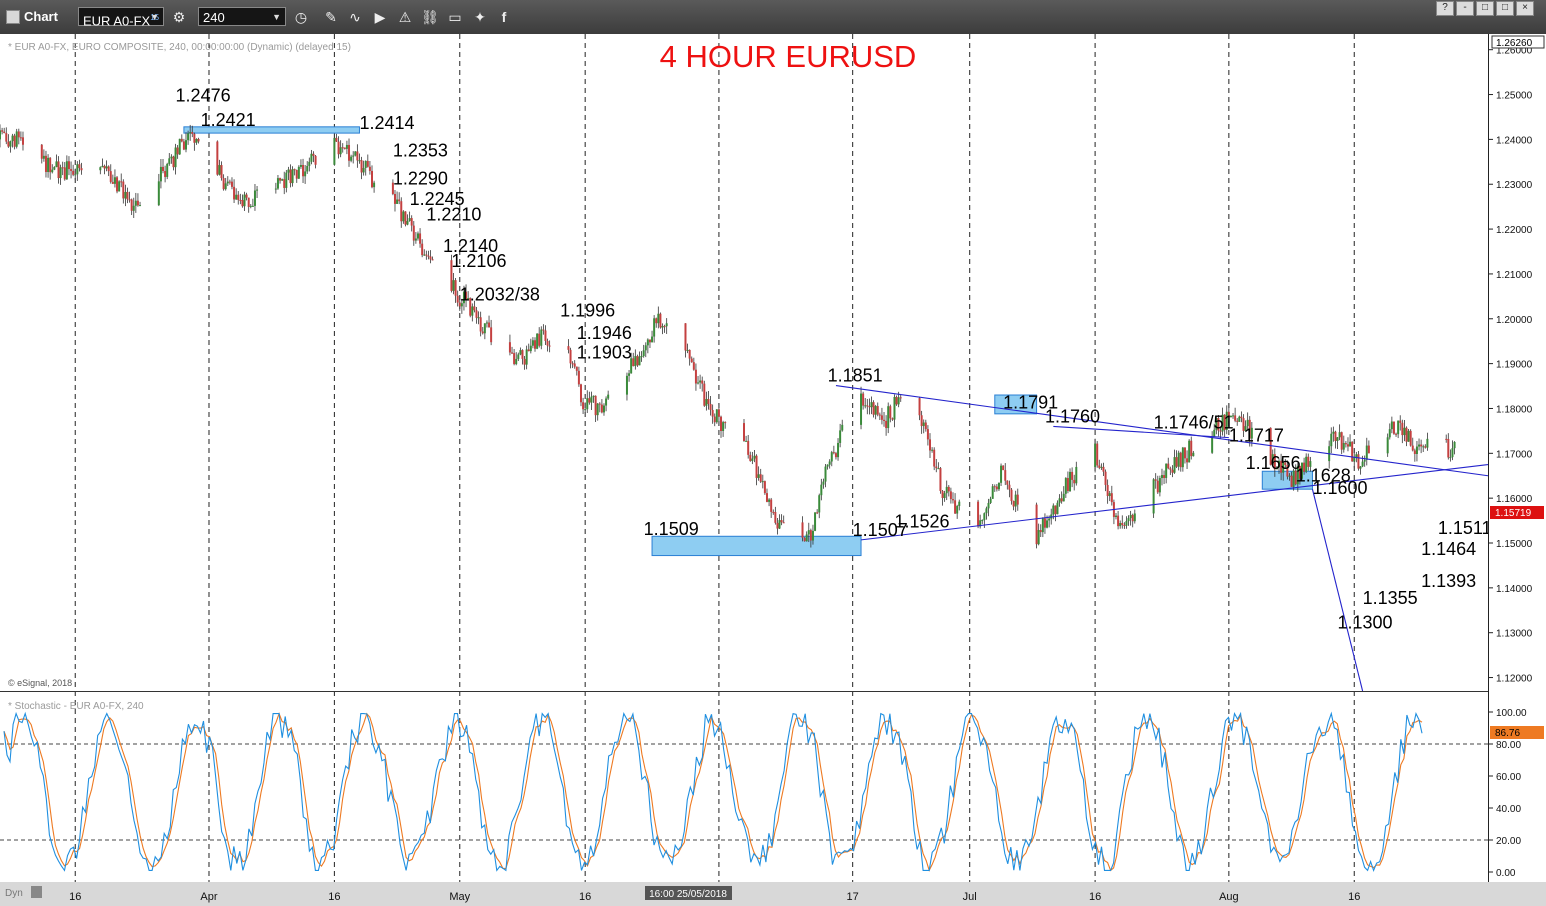 Image resolution: width=1546 pixels, height=906 pixels. I want to click on help-button: ?, so click(1445, 8).